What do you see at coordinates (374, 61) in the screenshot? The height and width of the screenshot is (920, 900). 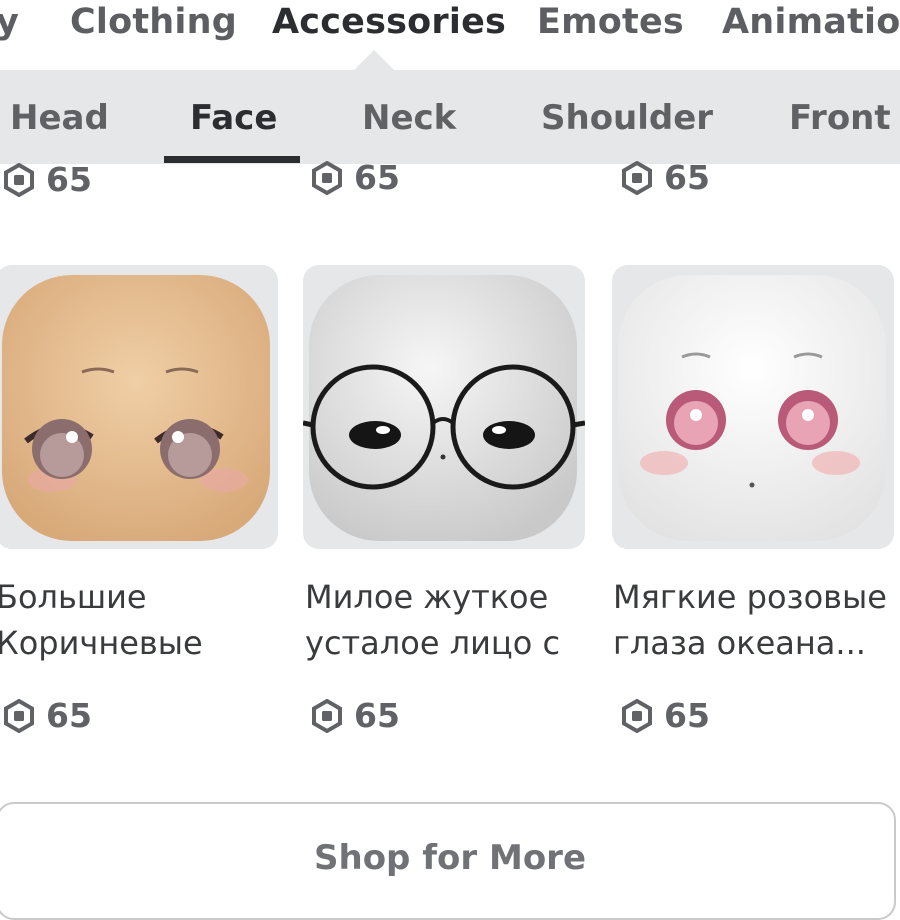 I see `active-tab-pointer` at bounding box center [374, 61].